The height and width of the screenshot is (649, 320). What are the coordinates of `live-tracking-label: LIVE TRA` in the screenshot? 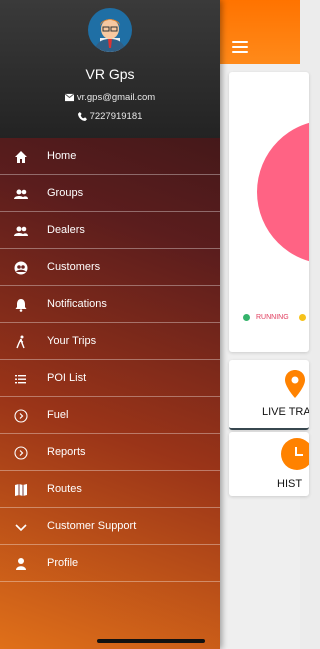 It's located at (285, 412).